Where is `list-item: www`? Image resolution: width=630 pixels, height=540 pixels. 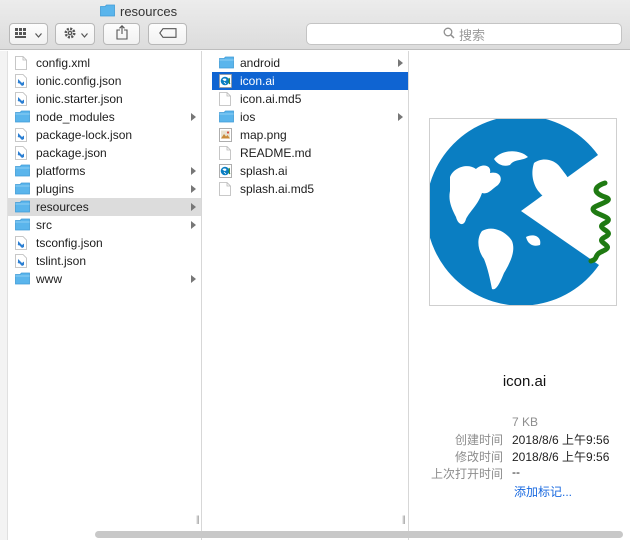
list-item: www is located at coordinates (104, 279).